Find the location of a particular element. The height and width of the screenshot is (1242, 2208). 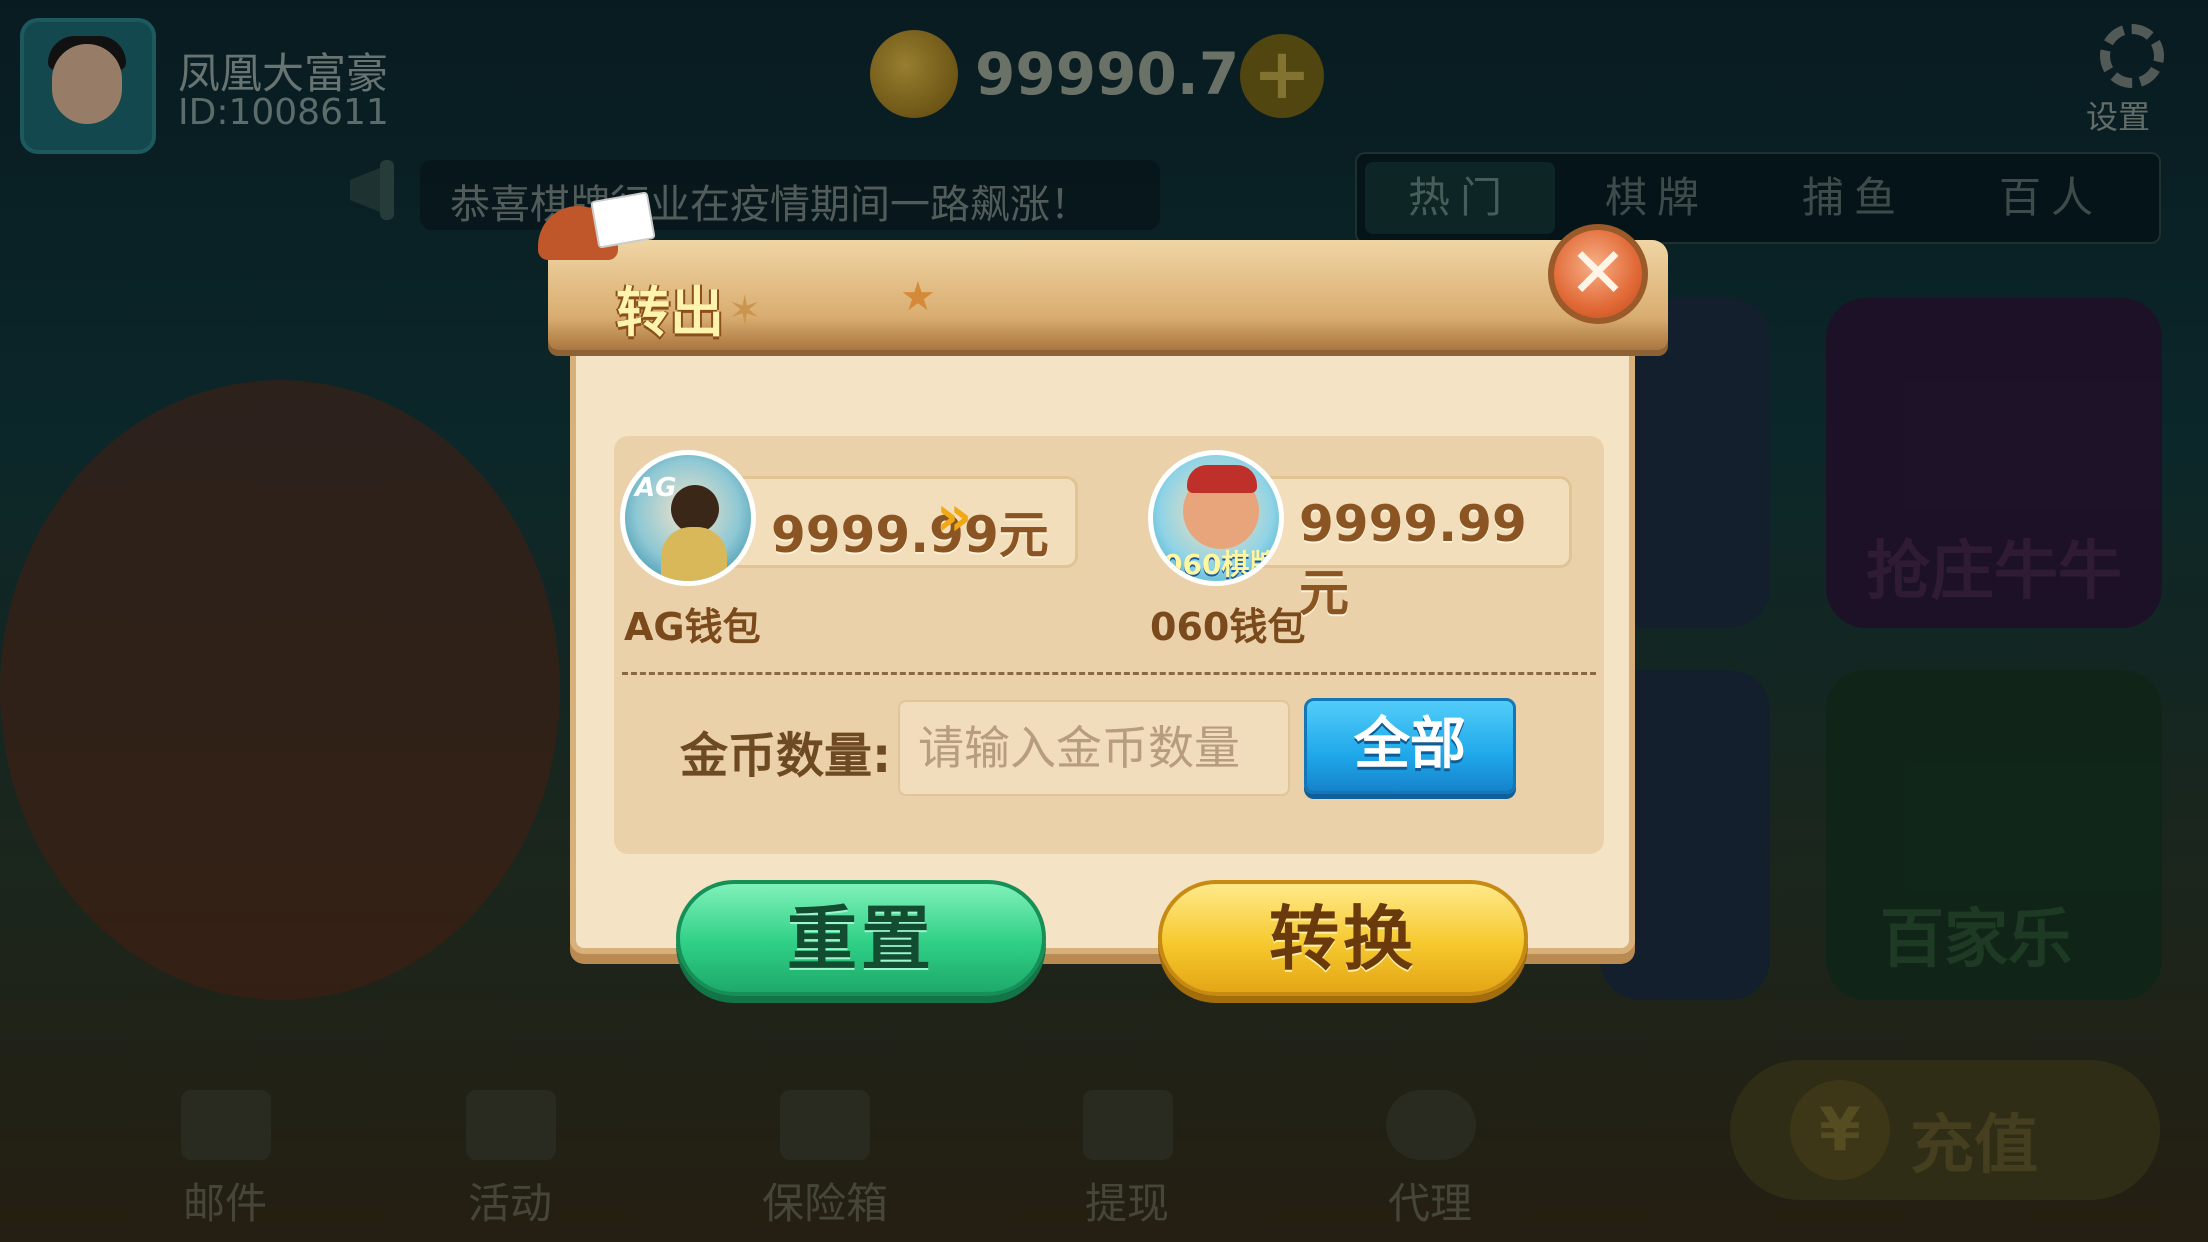

to-wallet-label: 060钱包 is located at coordinates (1228, 627).